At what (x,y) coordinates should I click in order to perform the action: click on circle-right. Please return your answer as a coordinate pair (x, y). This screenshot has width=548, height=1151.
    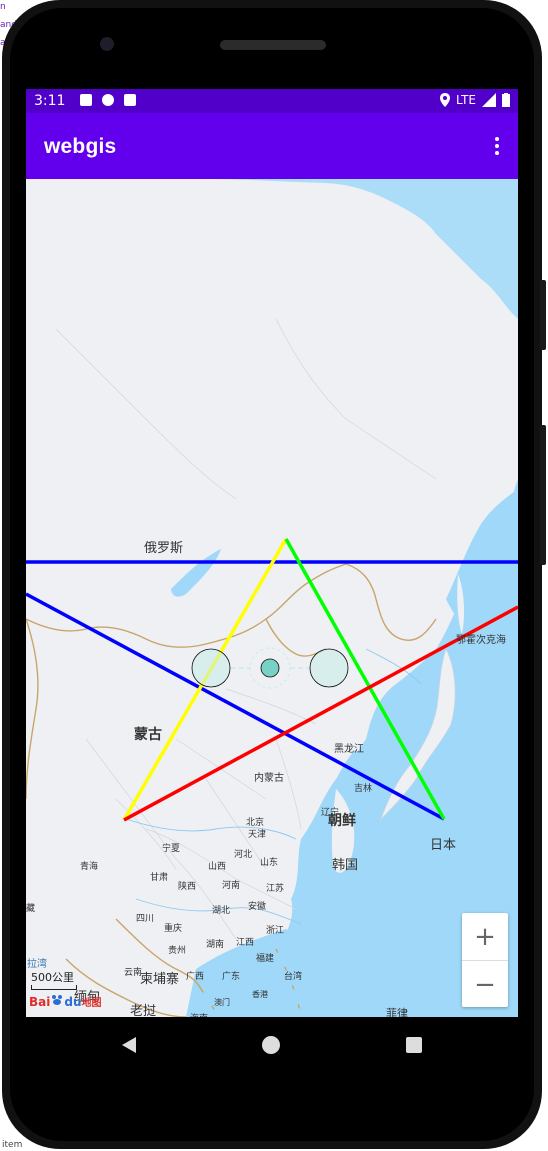
    Looking at the image, I should click on (329, 668).